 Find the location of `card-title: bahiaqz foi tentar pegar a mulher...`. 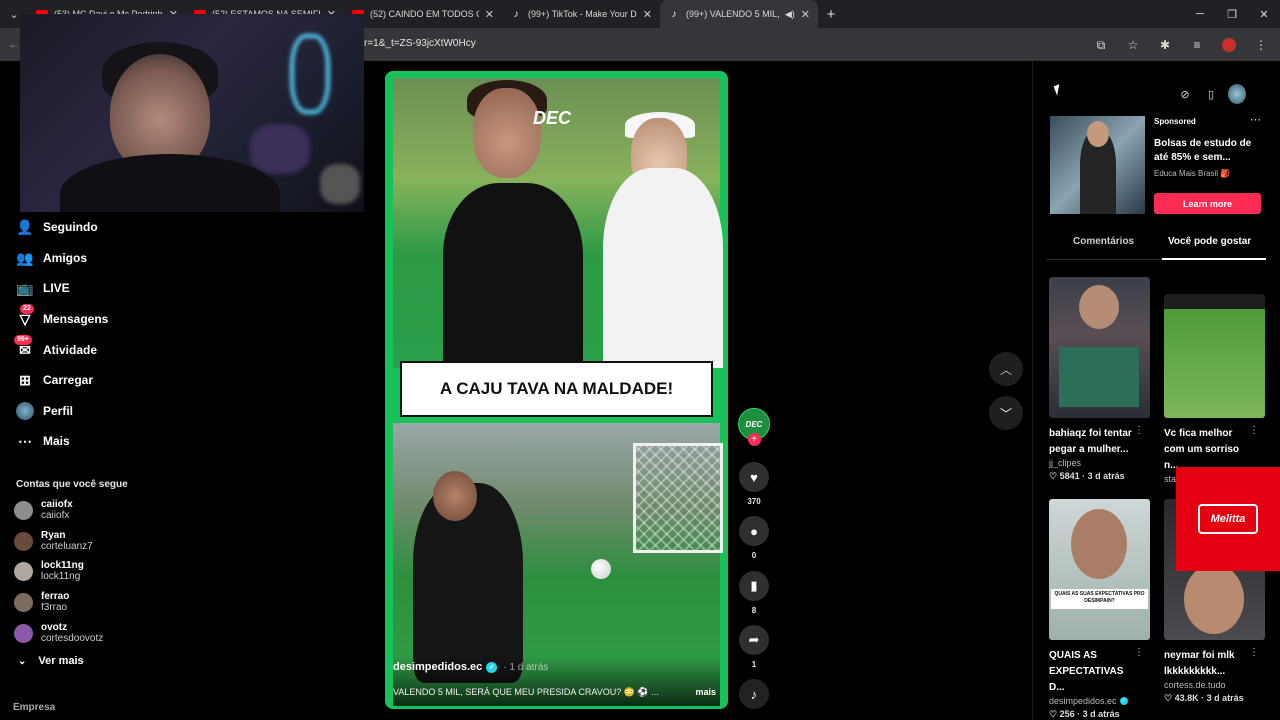

card-title: bahiaqz foi tentar pegar a mulher... is located at coordinates (1090, 441).